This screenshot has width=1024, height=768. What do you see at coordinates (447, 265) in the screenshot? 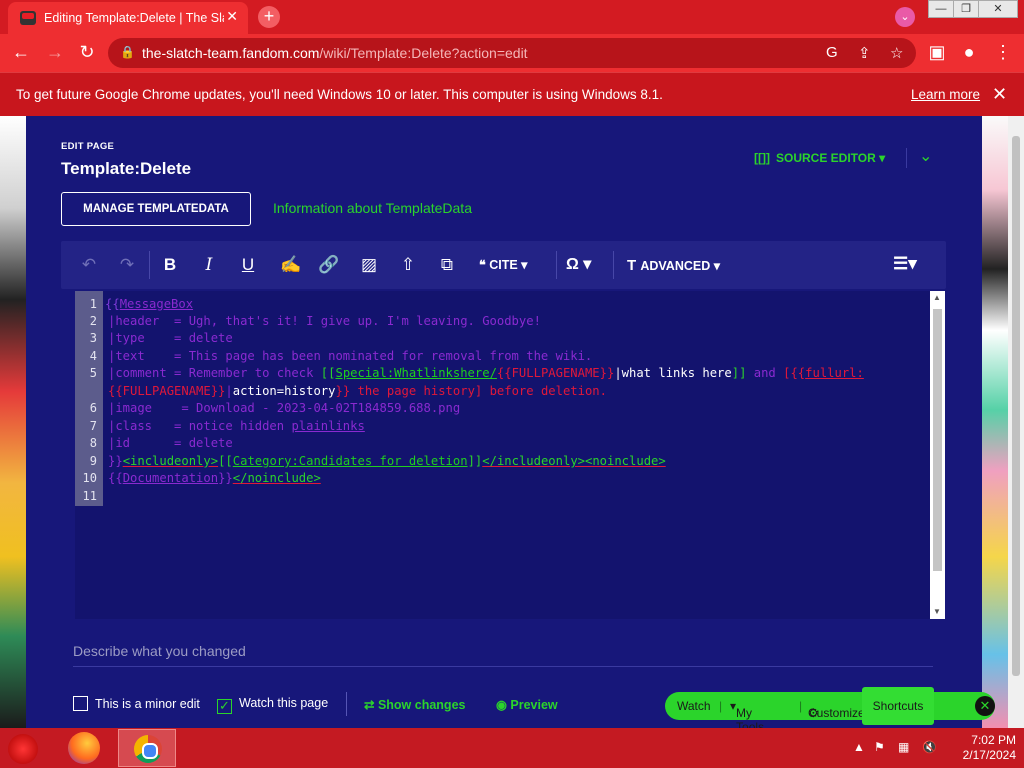
I see `gallery-icon: ⧉` at bounding box center [447, 265].